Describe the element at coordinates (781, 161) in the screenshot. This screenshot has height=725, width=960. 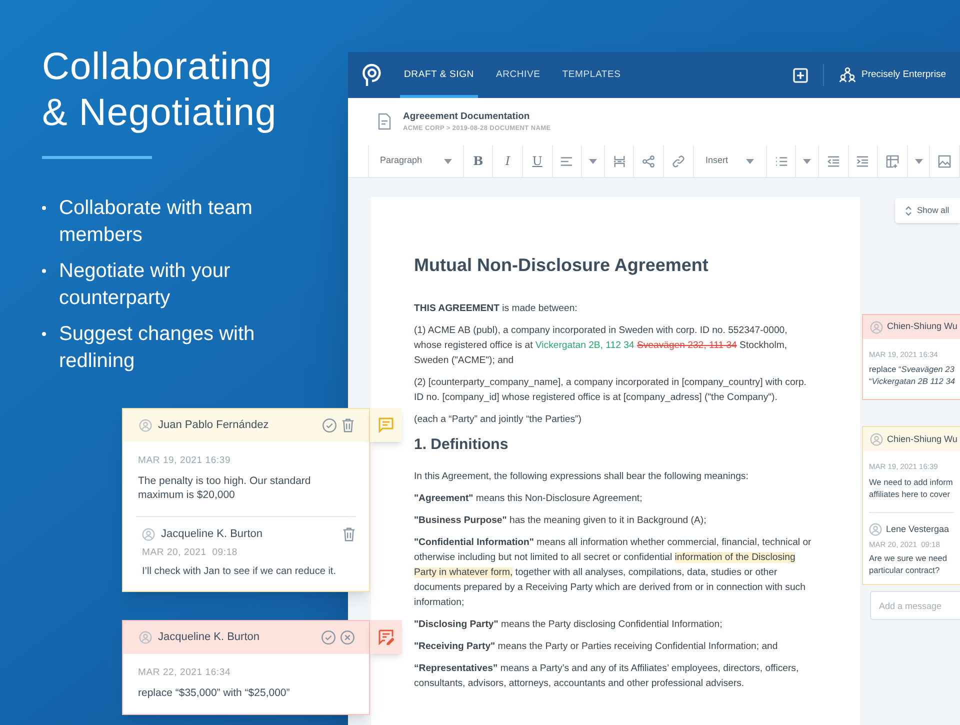
I see `list-icon` at that location.